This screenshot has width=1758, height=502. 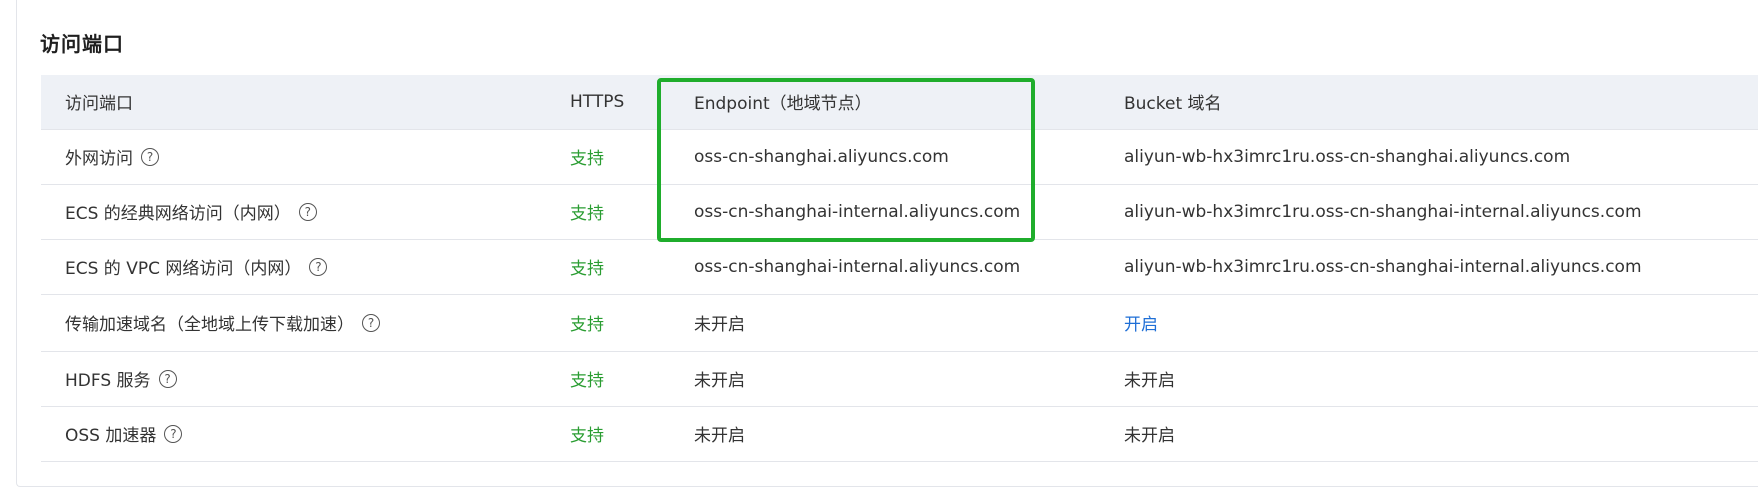 I want to click on endpoint-value: oss-cn-shanghai.aliyuncs.com, so click(x=909, y=157).